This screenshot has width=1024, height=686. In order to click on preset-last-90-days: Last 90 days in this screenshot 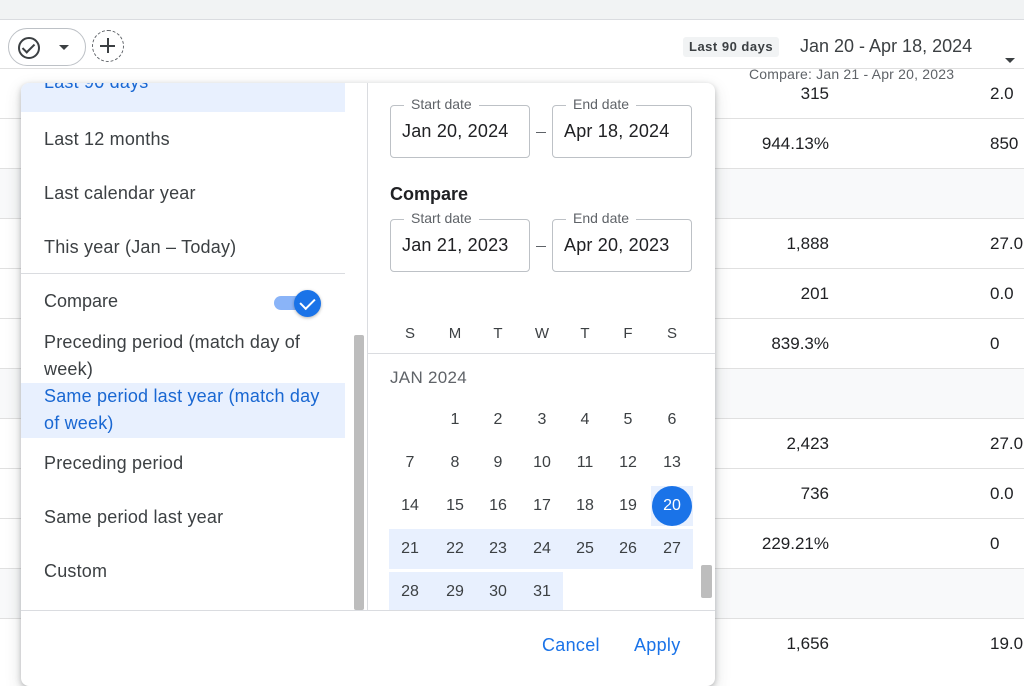, I will do `click(183, 97)`.